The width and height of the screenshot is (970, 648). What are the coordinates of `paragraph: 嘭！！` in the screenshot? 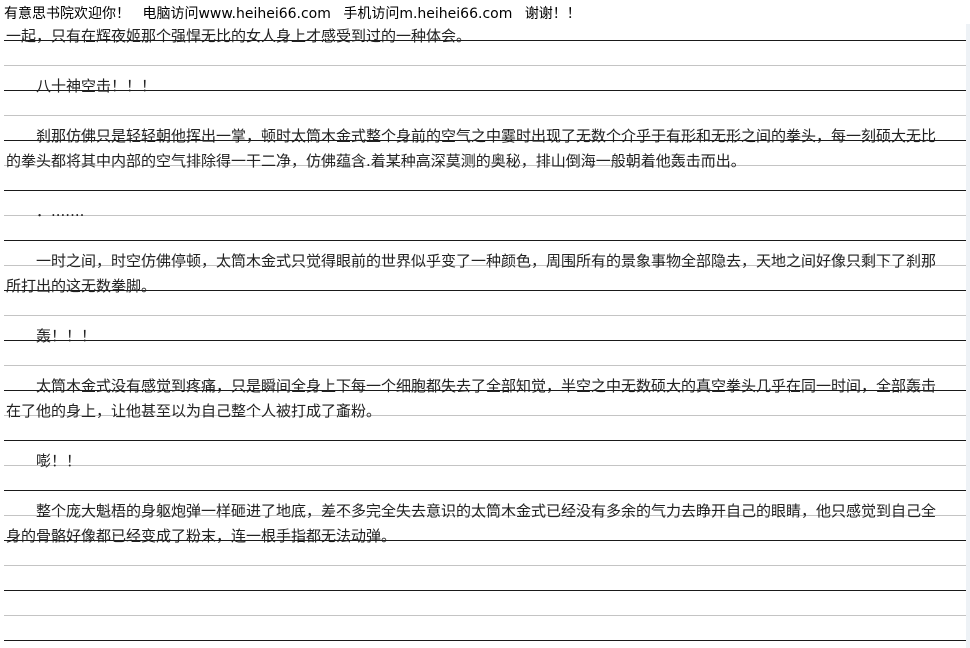 It's located at (59, 461).